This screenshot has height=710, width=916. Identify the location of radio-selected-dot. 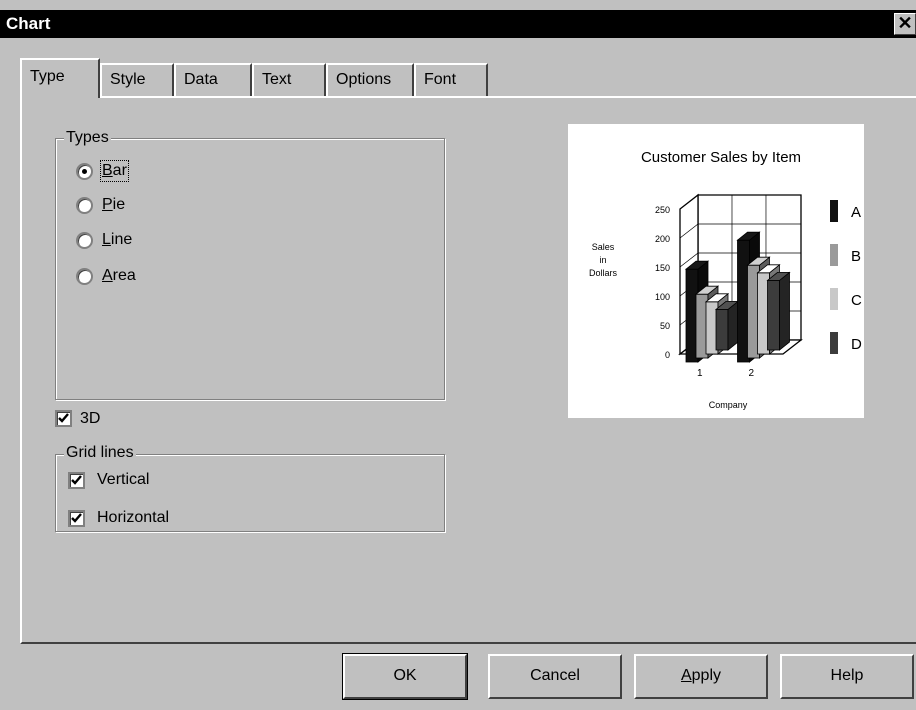
(84, 171).